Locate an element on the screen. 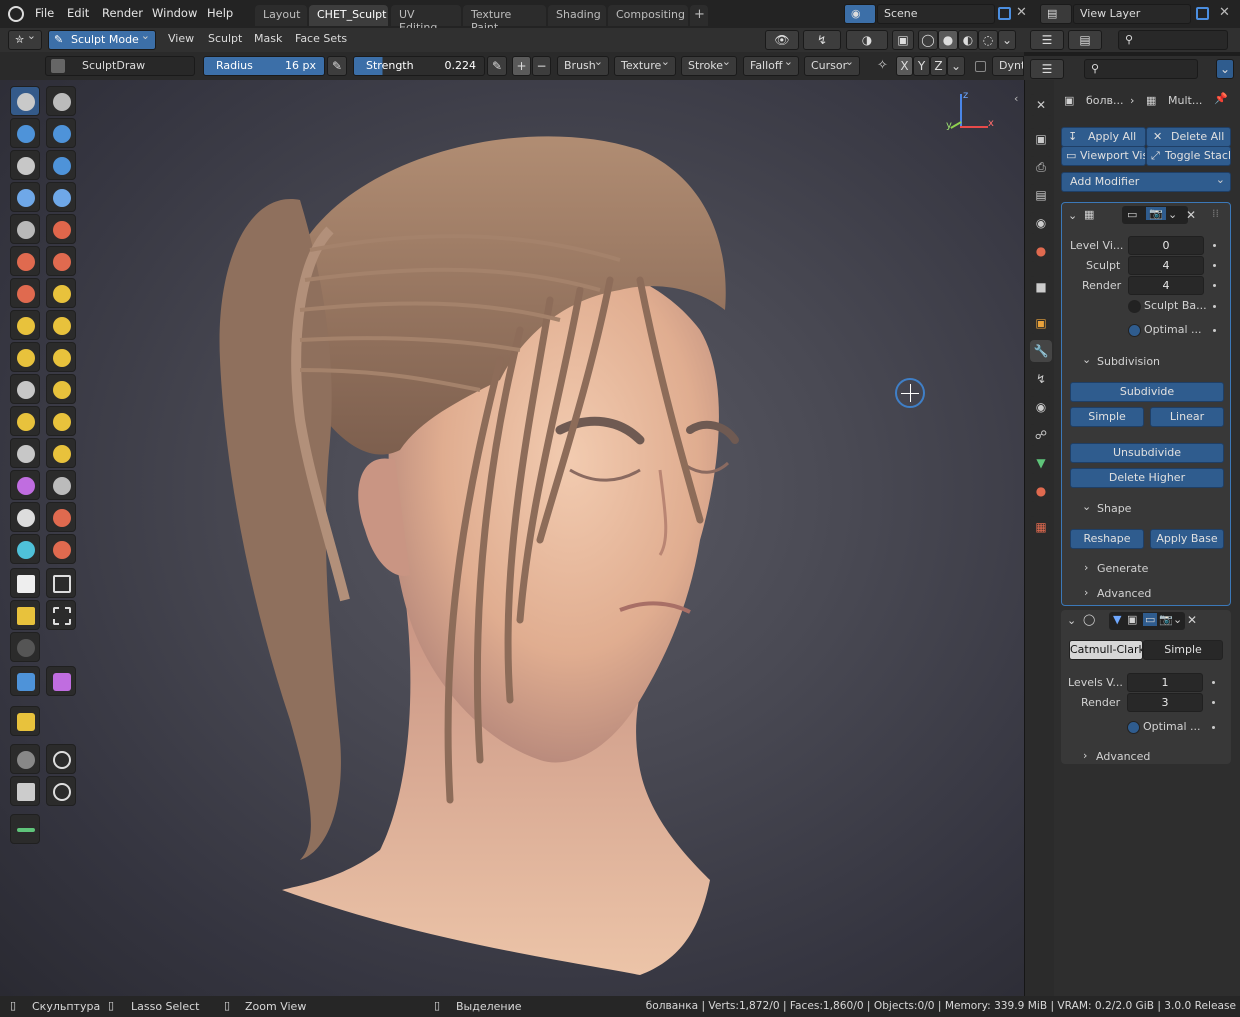 Image resolution: width=1240 pixels, height=1017 pixels. panel-collapse-icon: ⌄ is located at coordinates (1071, 620).